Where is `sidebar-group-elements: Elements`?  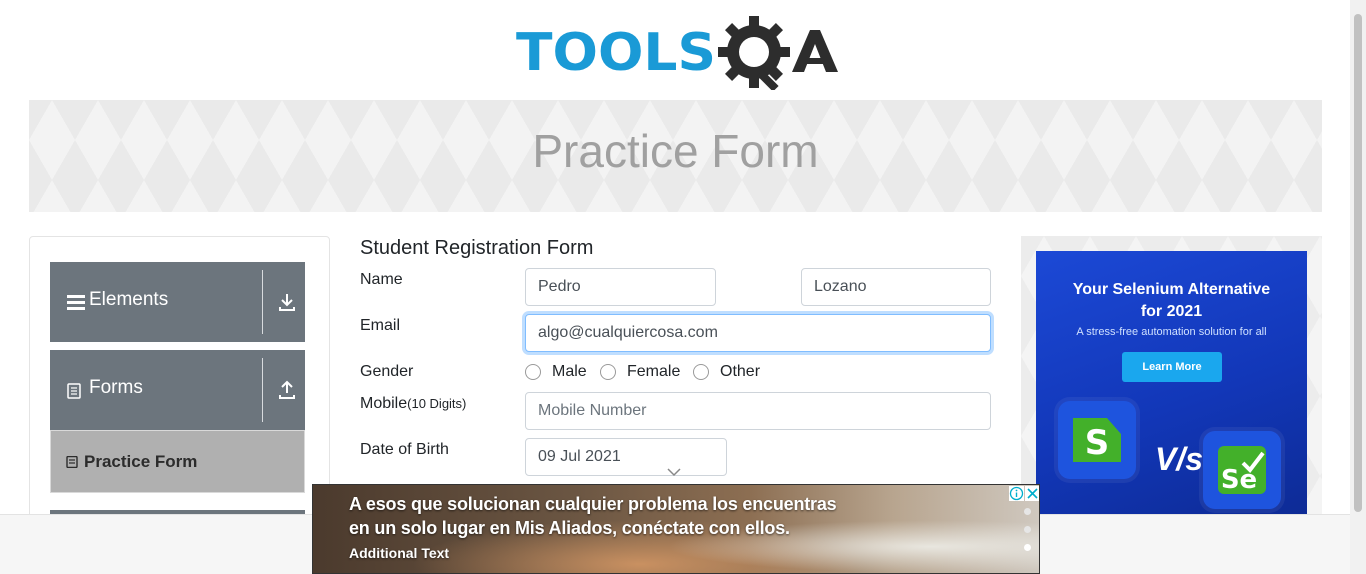 sidebar-group-elements: Elements is located at coordinates (177, 302).